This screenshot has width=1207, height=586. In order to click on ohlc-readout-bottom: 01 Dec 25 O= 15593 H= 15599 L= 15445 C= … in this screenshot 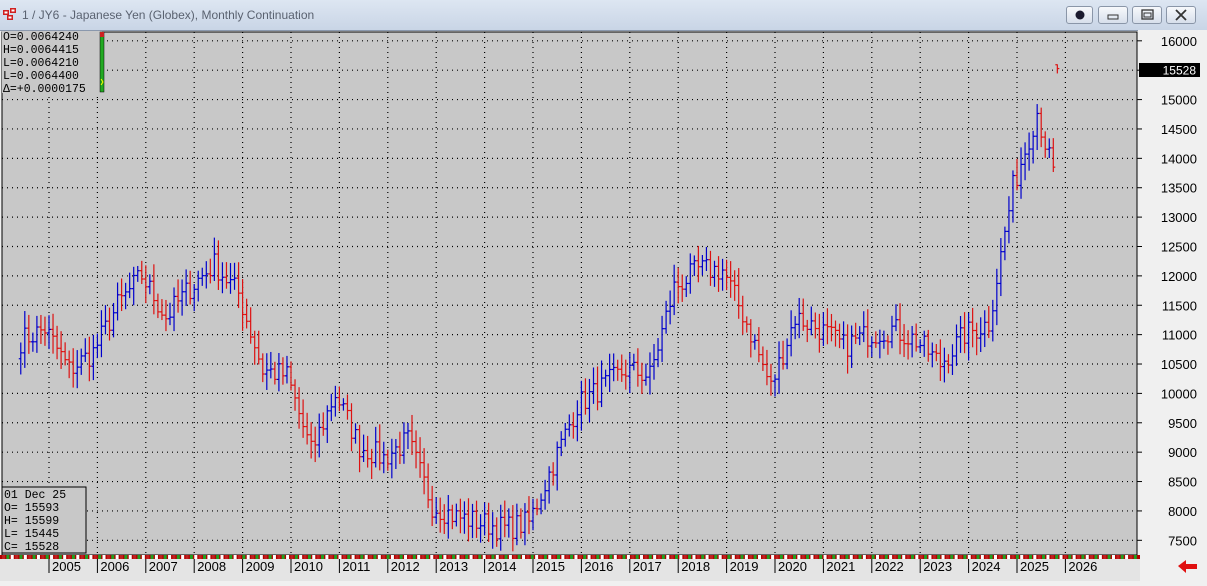, I will do `click(44, 520)`.